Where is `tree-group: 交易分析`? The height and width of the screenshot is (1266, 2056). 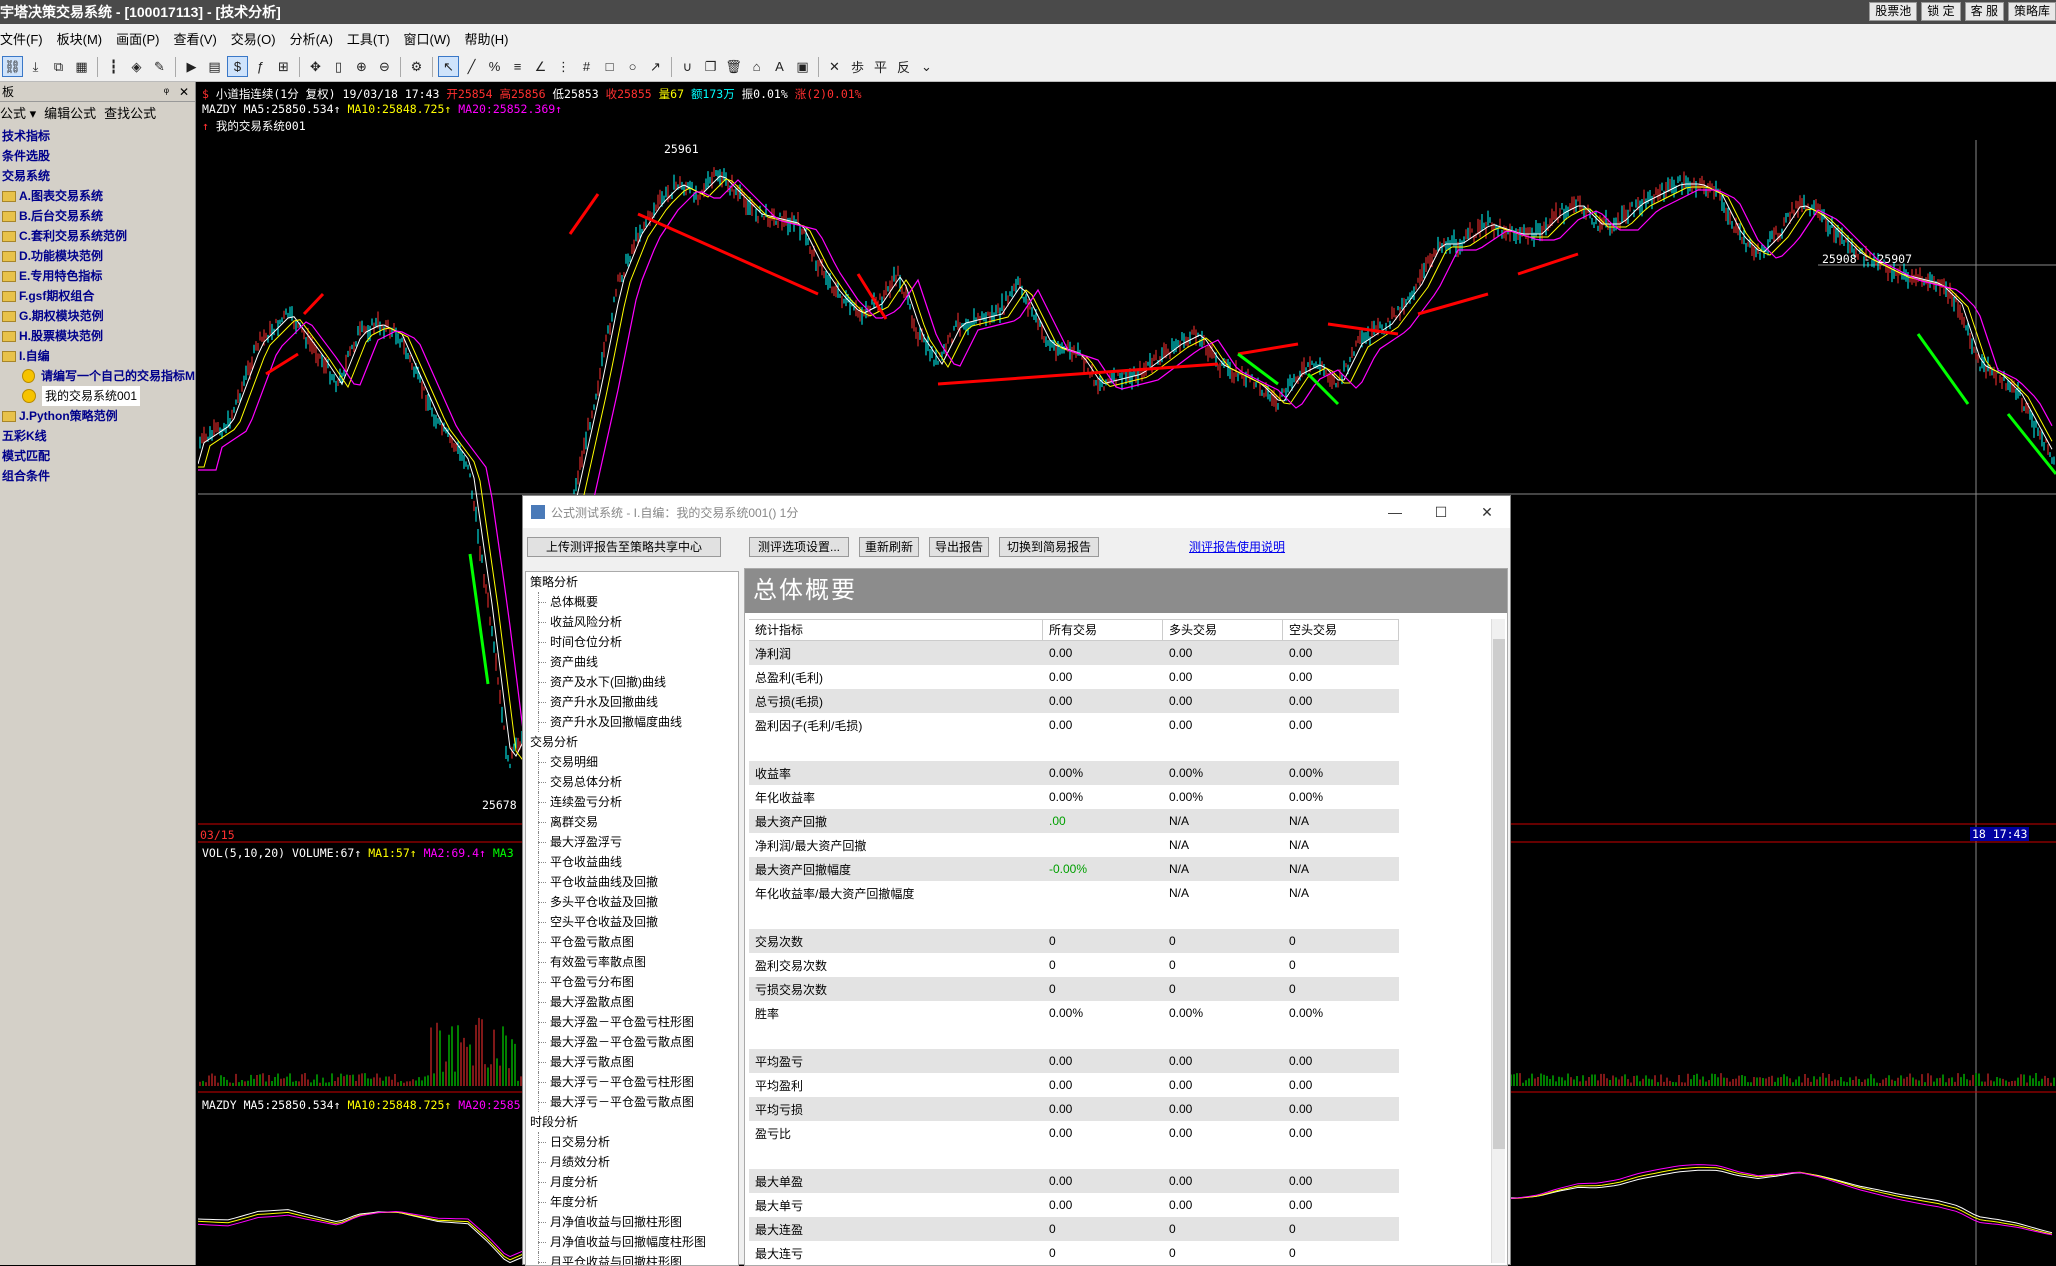 tree-group: 交易分析 is located at coordinates (632, 742).